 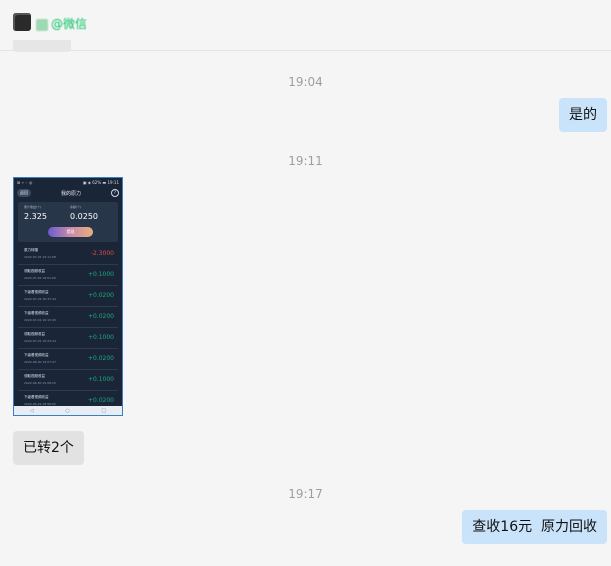 I want to click on message-text: 已转2个, so click(x=48, y=448).